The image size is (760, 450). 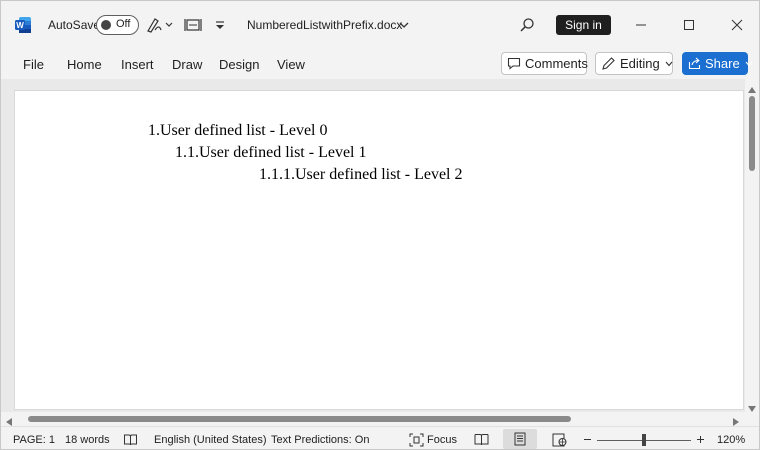 What do you see at coordinates (583, 25) in the screenshot?
I see `sign-in-button: Sign in` at bounding box center [583, 25].